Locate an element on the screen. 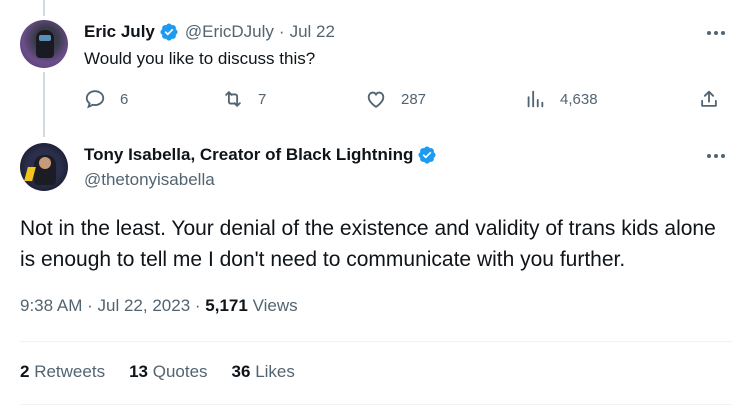 Image resolution: width=752 pixels, height=409 pixels. likes-label: Likes is located at coordinates (275, 371).